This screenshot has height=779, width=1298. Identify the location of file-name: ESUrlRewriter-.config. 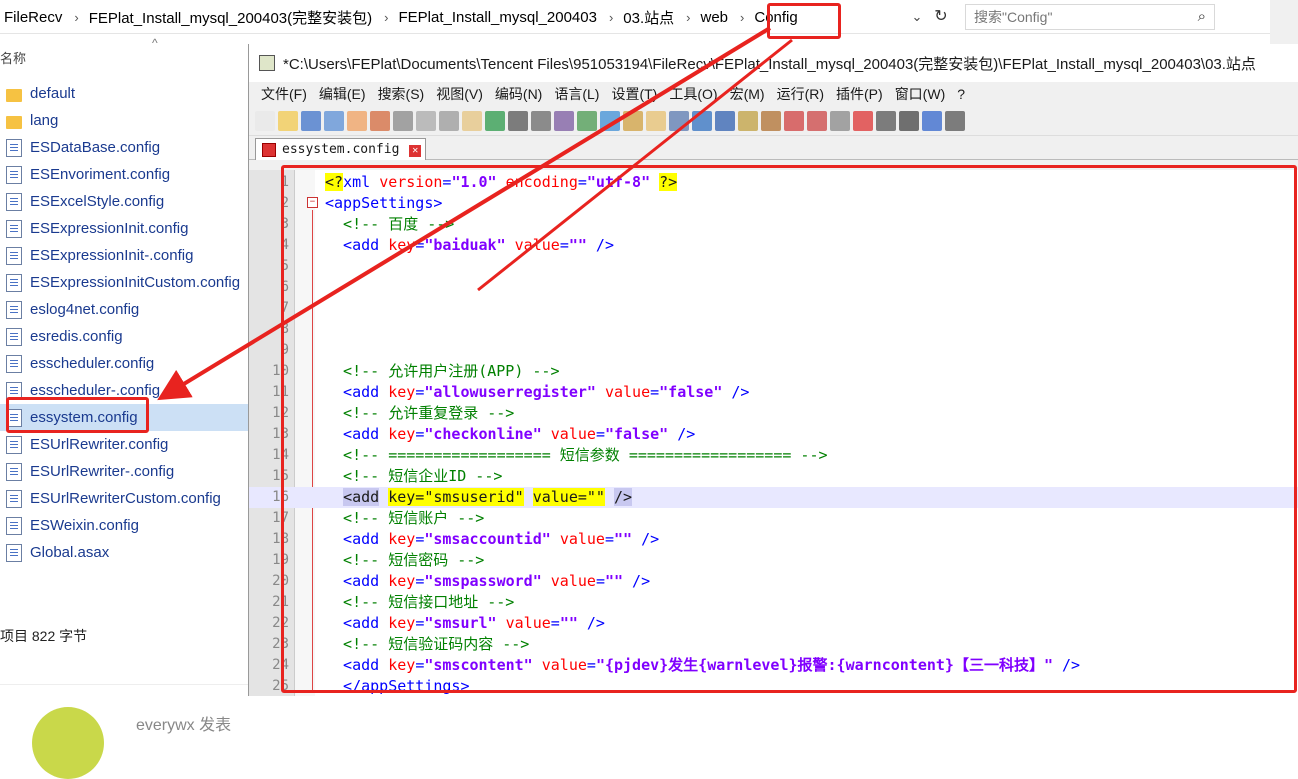
(102, 471).